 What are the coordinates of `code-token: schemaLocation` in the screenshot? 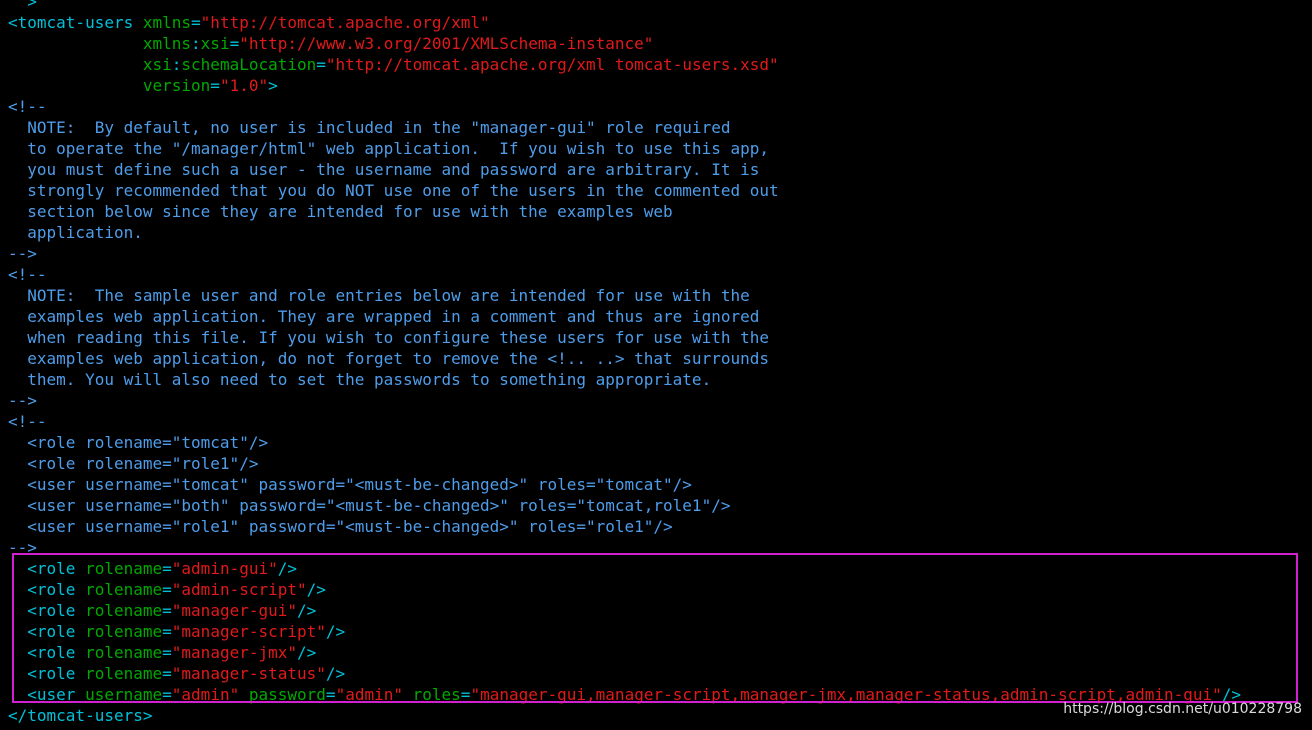 It's located at (249, 64).